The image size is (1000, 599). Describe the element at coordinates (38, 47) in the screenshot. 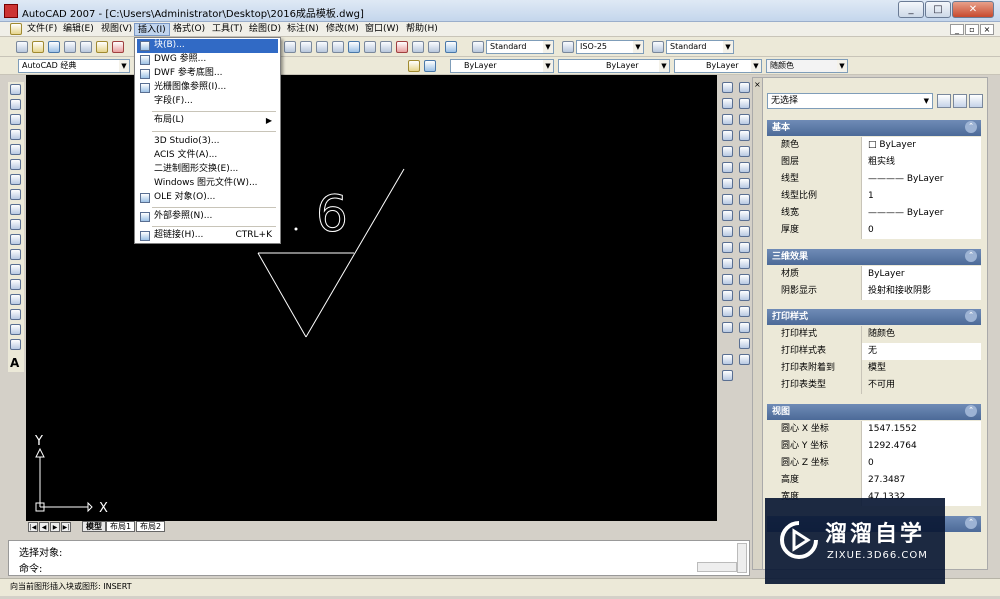

I see `open-icon` at that location.